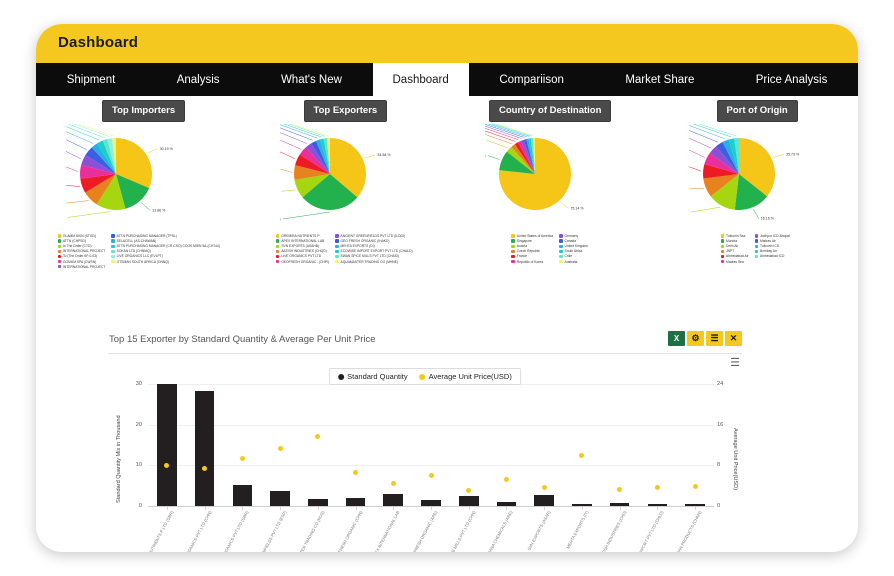  I want to click on legend-item: Madras Air, so click(772, 241).